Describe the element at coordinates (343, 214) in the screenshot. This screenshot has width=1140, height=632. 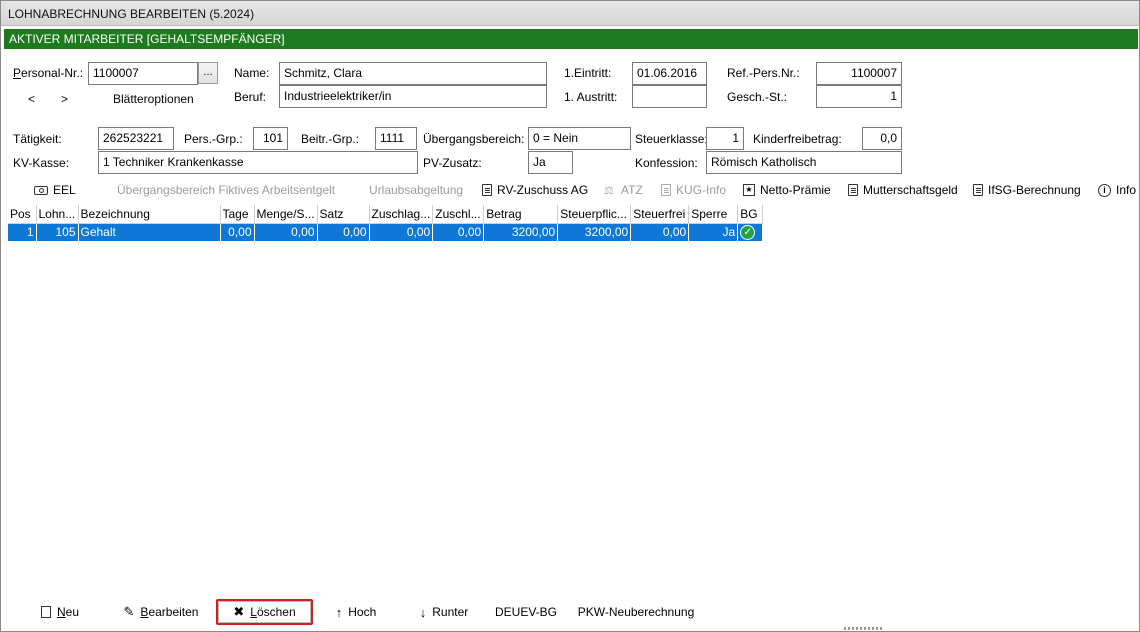
I see `col-satz: Satz` at that location.